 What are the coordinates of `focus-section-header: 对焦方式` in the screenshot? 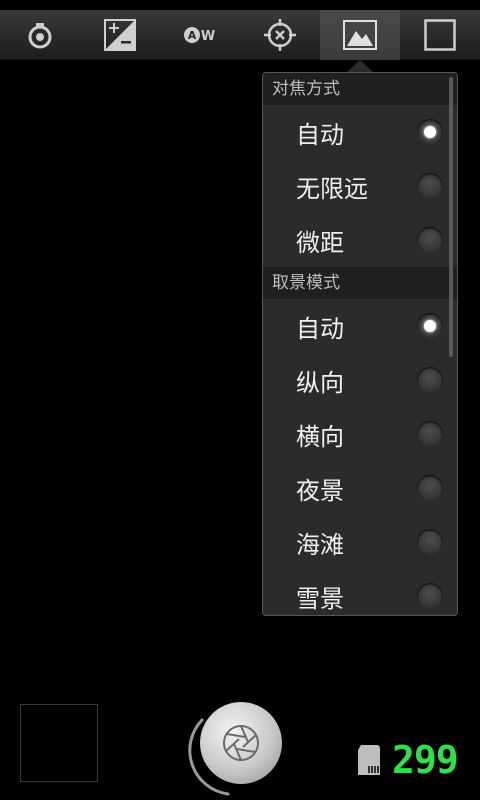 It's located at (360, 89).